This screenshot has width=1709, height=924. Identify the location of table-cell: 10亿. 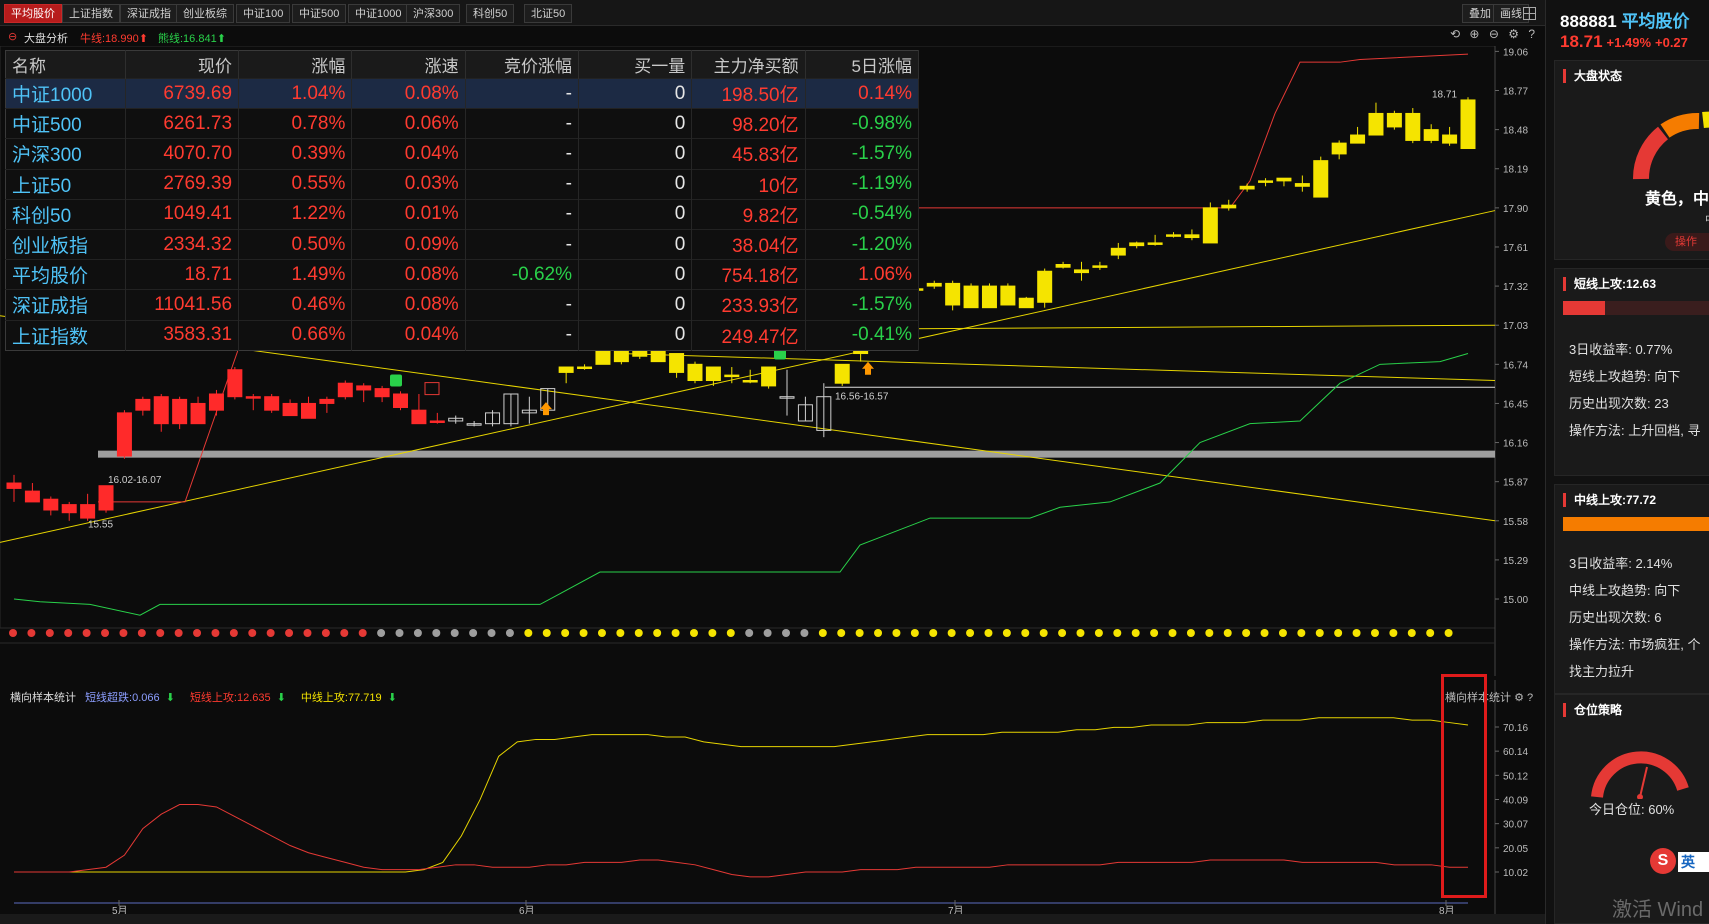
(748, 184).